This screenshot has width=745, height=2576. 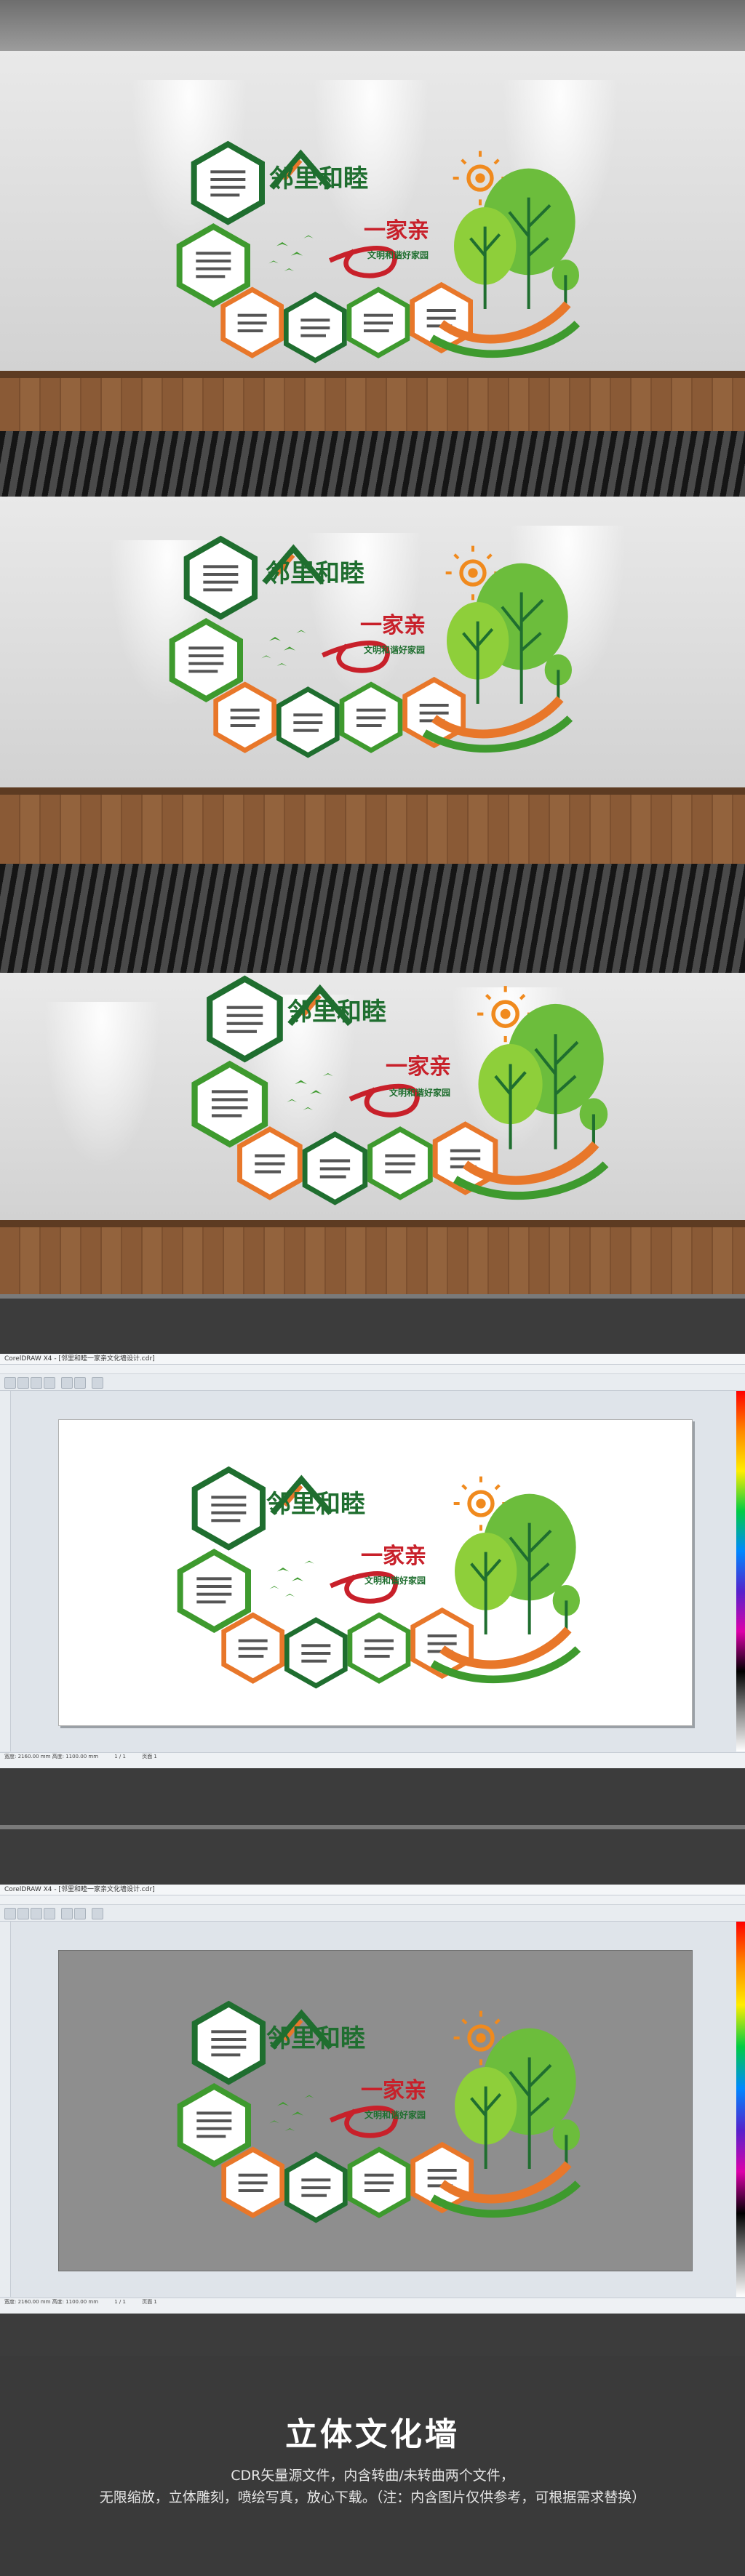 I want to click on headline-part2: 一家亲, so click(x=396, y=231).